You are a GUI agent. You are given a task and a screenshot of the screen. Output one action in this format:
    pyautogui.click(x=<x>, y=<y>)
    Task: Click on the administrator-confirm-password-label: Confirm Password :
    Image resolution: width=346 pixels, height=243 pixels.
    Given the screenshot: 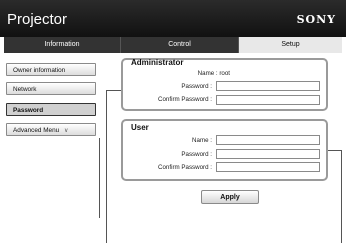 What is the action you would take?
    pyautogui.click(x=185, y=99)
    